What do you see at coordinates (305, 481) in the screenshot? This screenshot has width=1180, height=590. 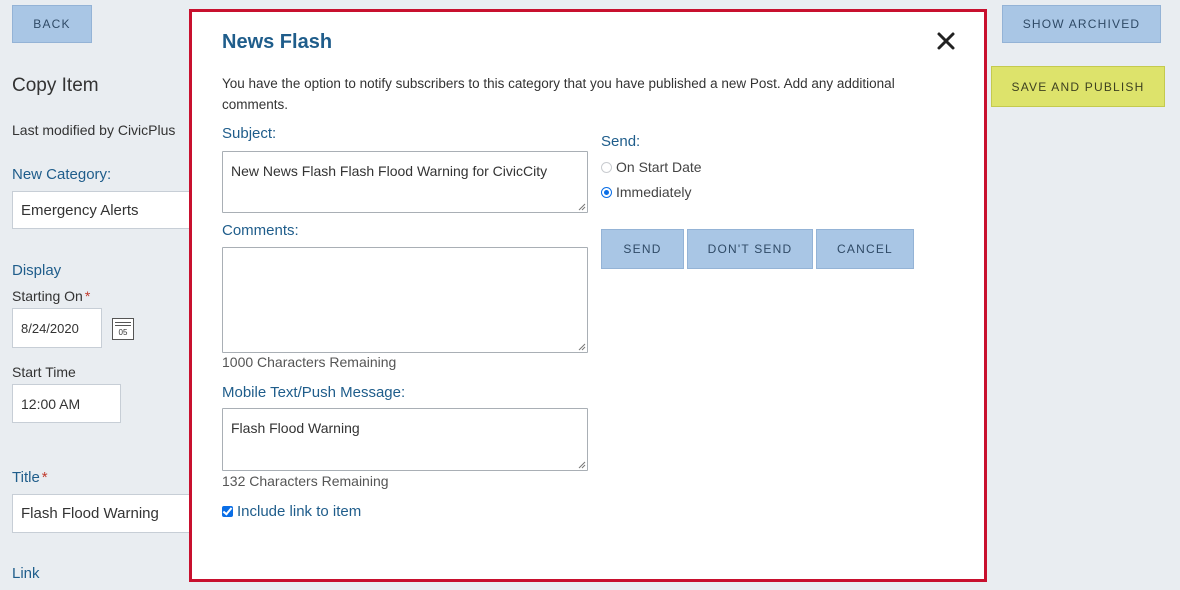 I see `mobile-characters-remaining: 132 Characters Remaining` at bounding box center [305, 481].